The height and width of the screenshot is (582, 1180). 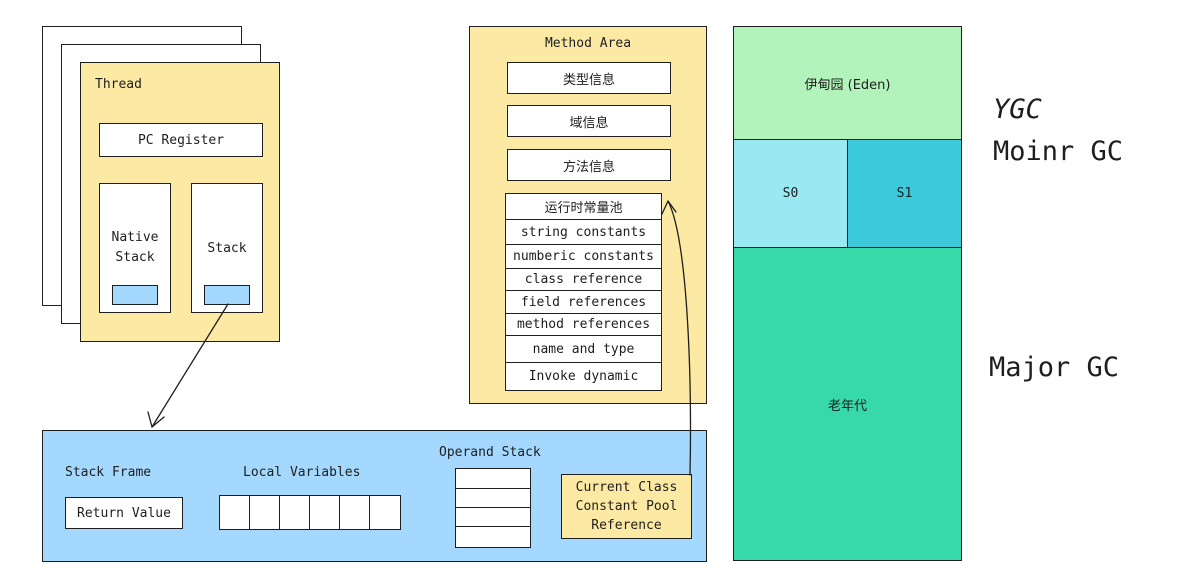 What do you see at coordinates (669, 207) in the screenshot?
I see `frame-to-pool-arrowhead` at bounding box center [669, 207].